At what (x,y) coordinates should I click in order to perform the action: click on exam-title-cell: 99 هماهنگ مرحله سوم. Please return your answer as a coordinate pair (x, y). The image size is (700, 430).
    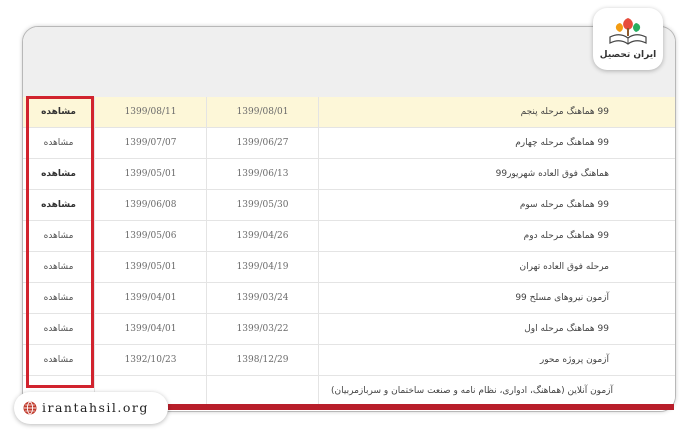
    Looking at the image, I should click on (564, 205).